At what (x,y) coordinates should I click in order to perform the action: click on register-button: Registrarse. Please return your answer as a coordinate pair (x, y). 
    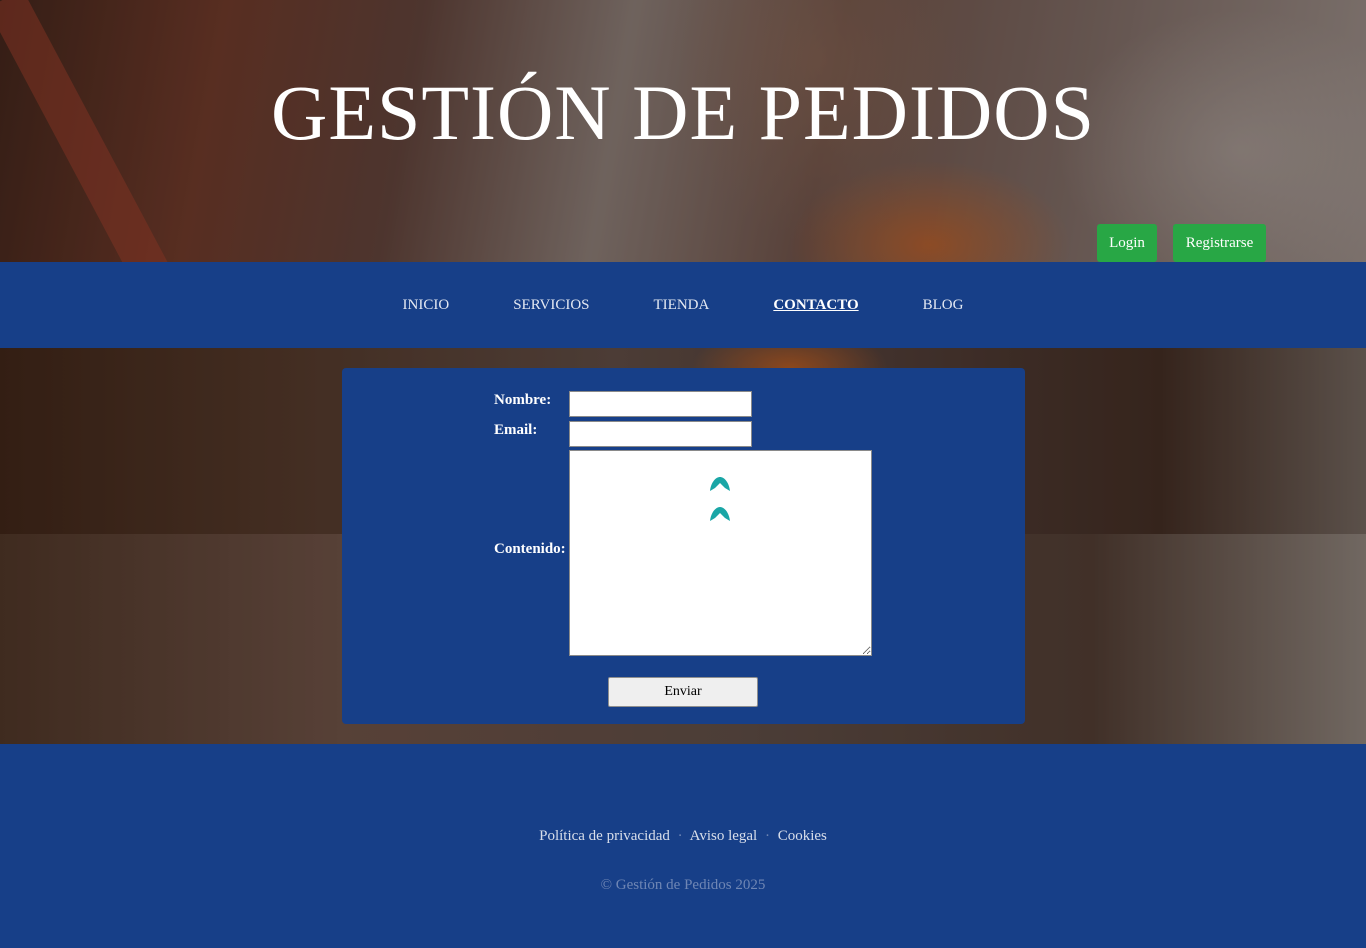
    Looking at the image, I should click on (1219, 243).